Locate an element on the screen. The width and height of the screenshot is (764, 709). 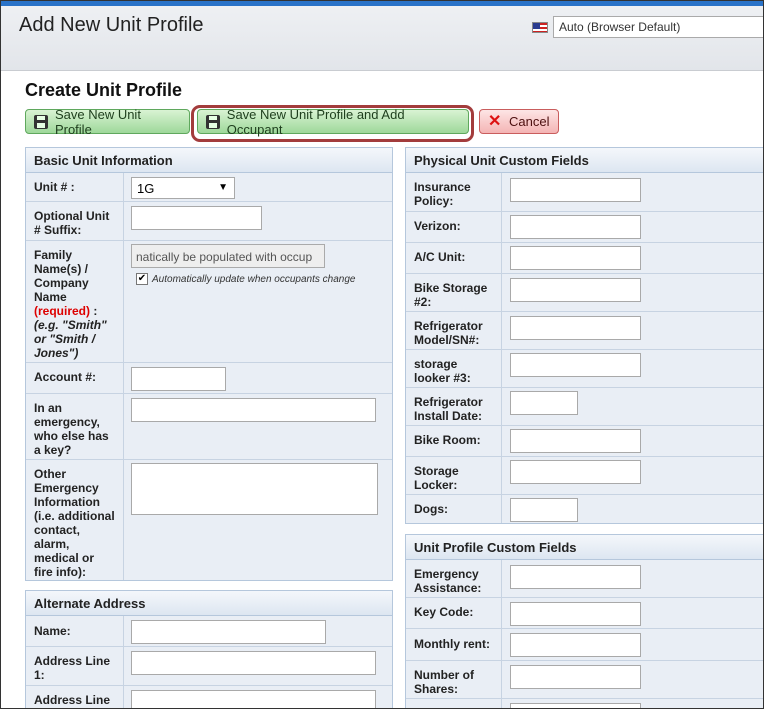
account-input is located at coordinates (178, 379).